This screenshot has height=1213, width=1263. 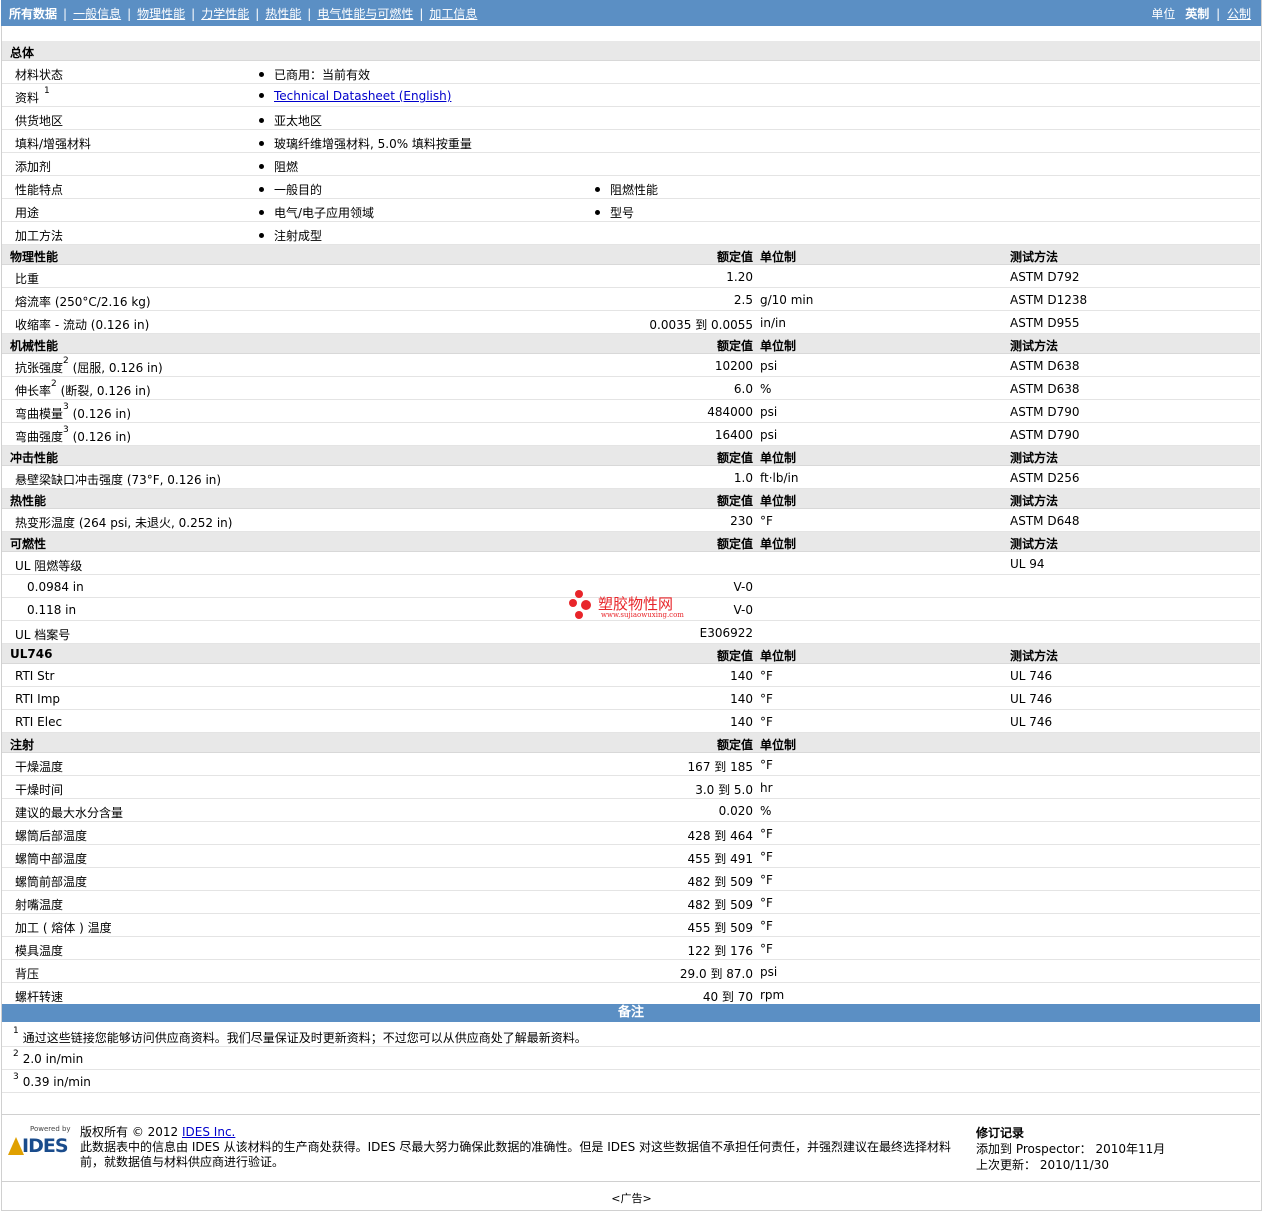 I want to click on footnote-ref: 1, so click(x=47, y=91).